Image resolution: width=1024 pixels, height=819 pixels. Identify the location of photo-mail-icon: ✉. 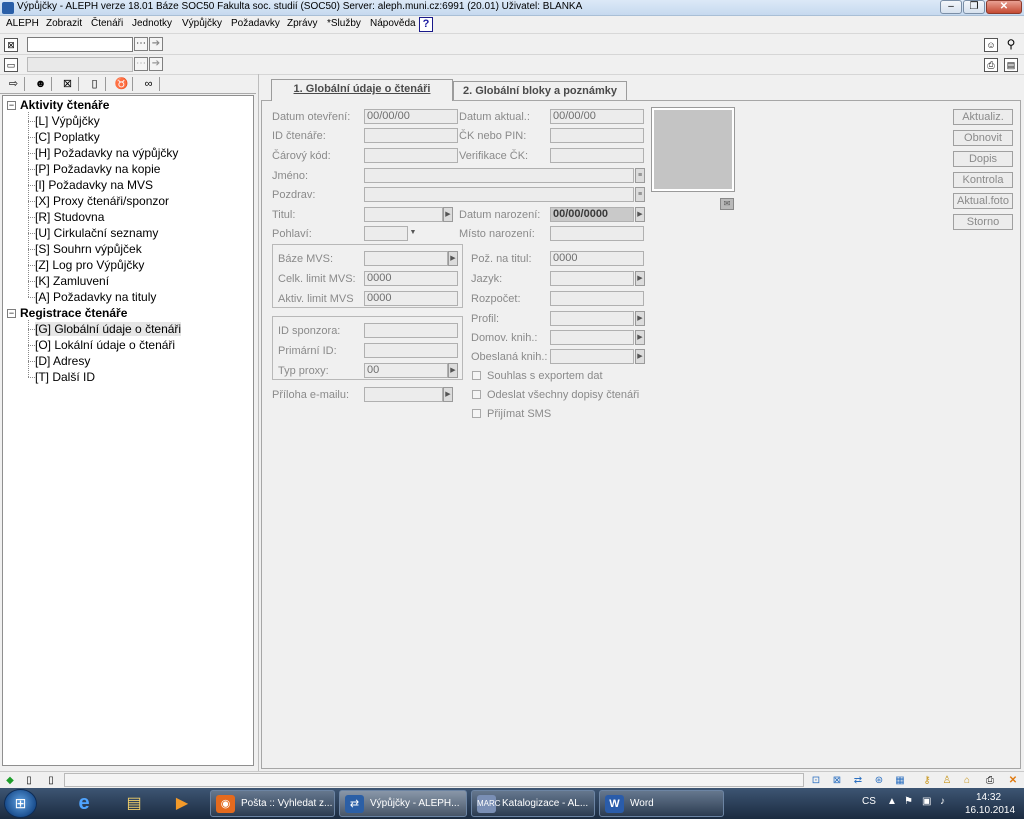
(727, 204).